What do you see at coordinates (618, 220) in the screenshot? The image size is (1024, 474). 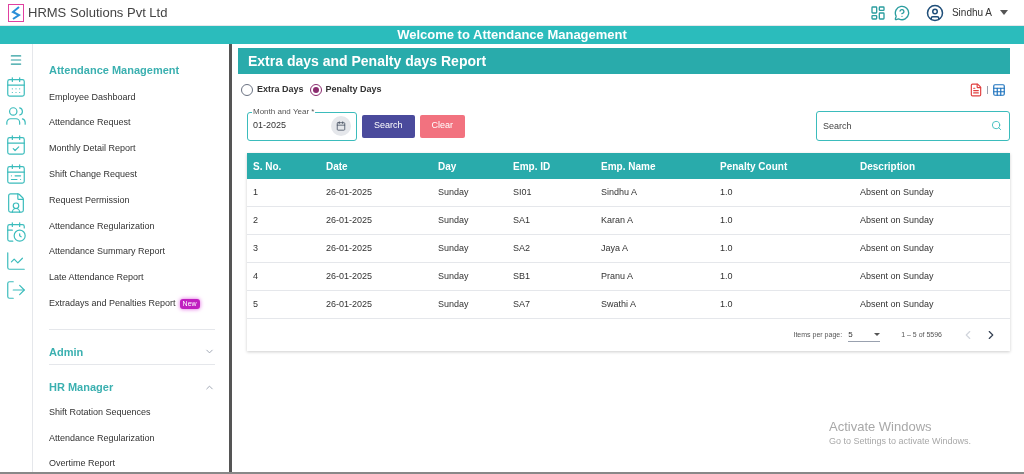 I see `table-cell-text: Karan A` at bounding box center [618, 220].